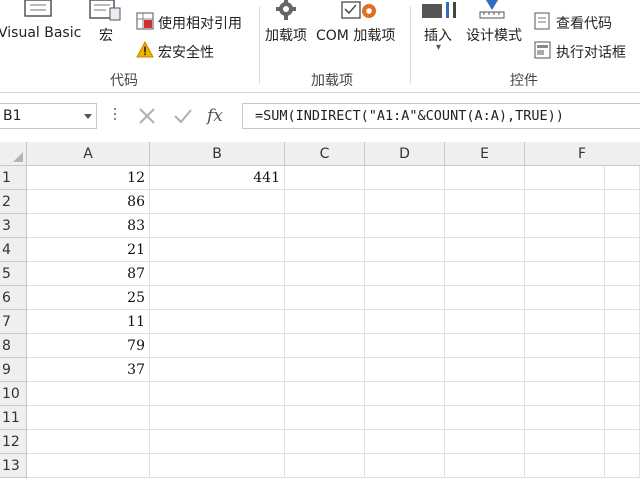  What do you see at coordinates (565, 178) in the screenshot?
I see `cell-f1` at bounding box center [565, 178].